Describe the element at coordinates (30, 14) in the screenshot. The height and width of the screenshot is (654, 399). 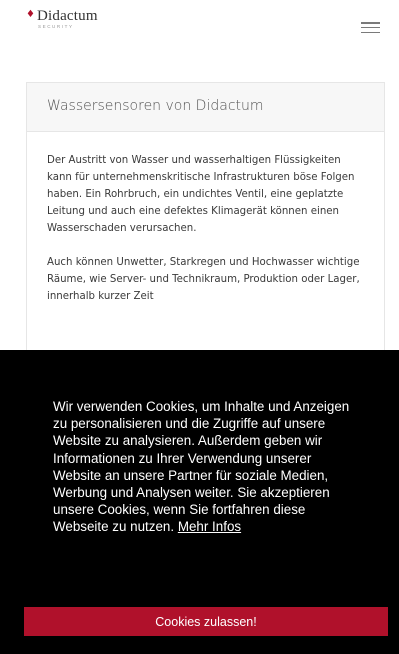
I see `logo-diamond-icon: ♦` at that location.